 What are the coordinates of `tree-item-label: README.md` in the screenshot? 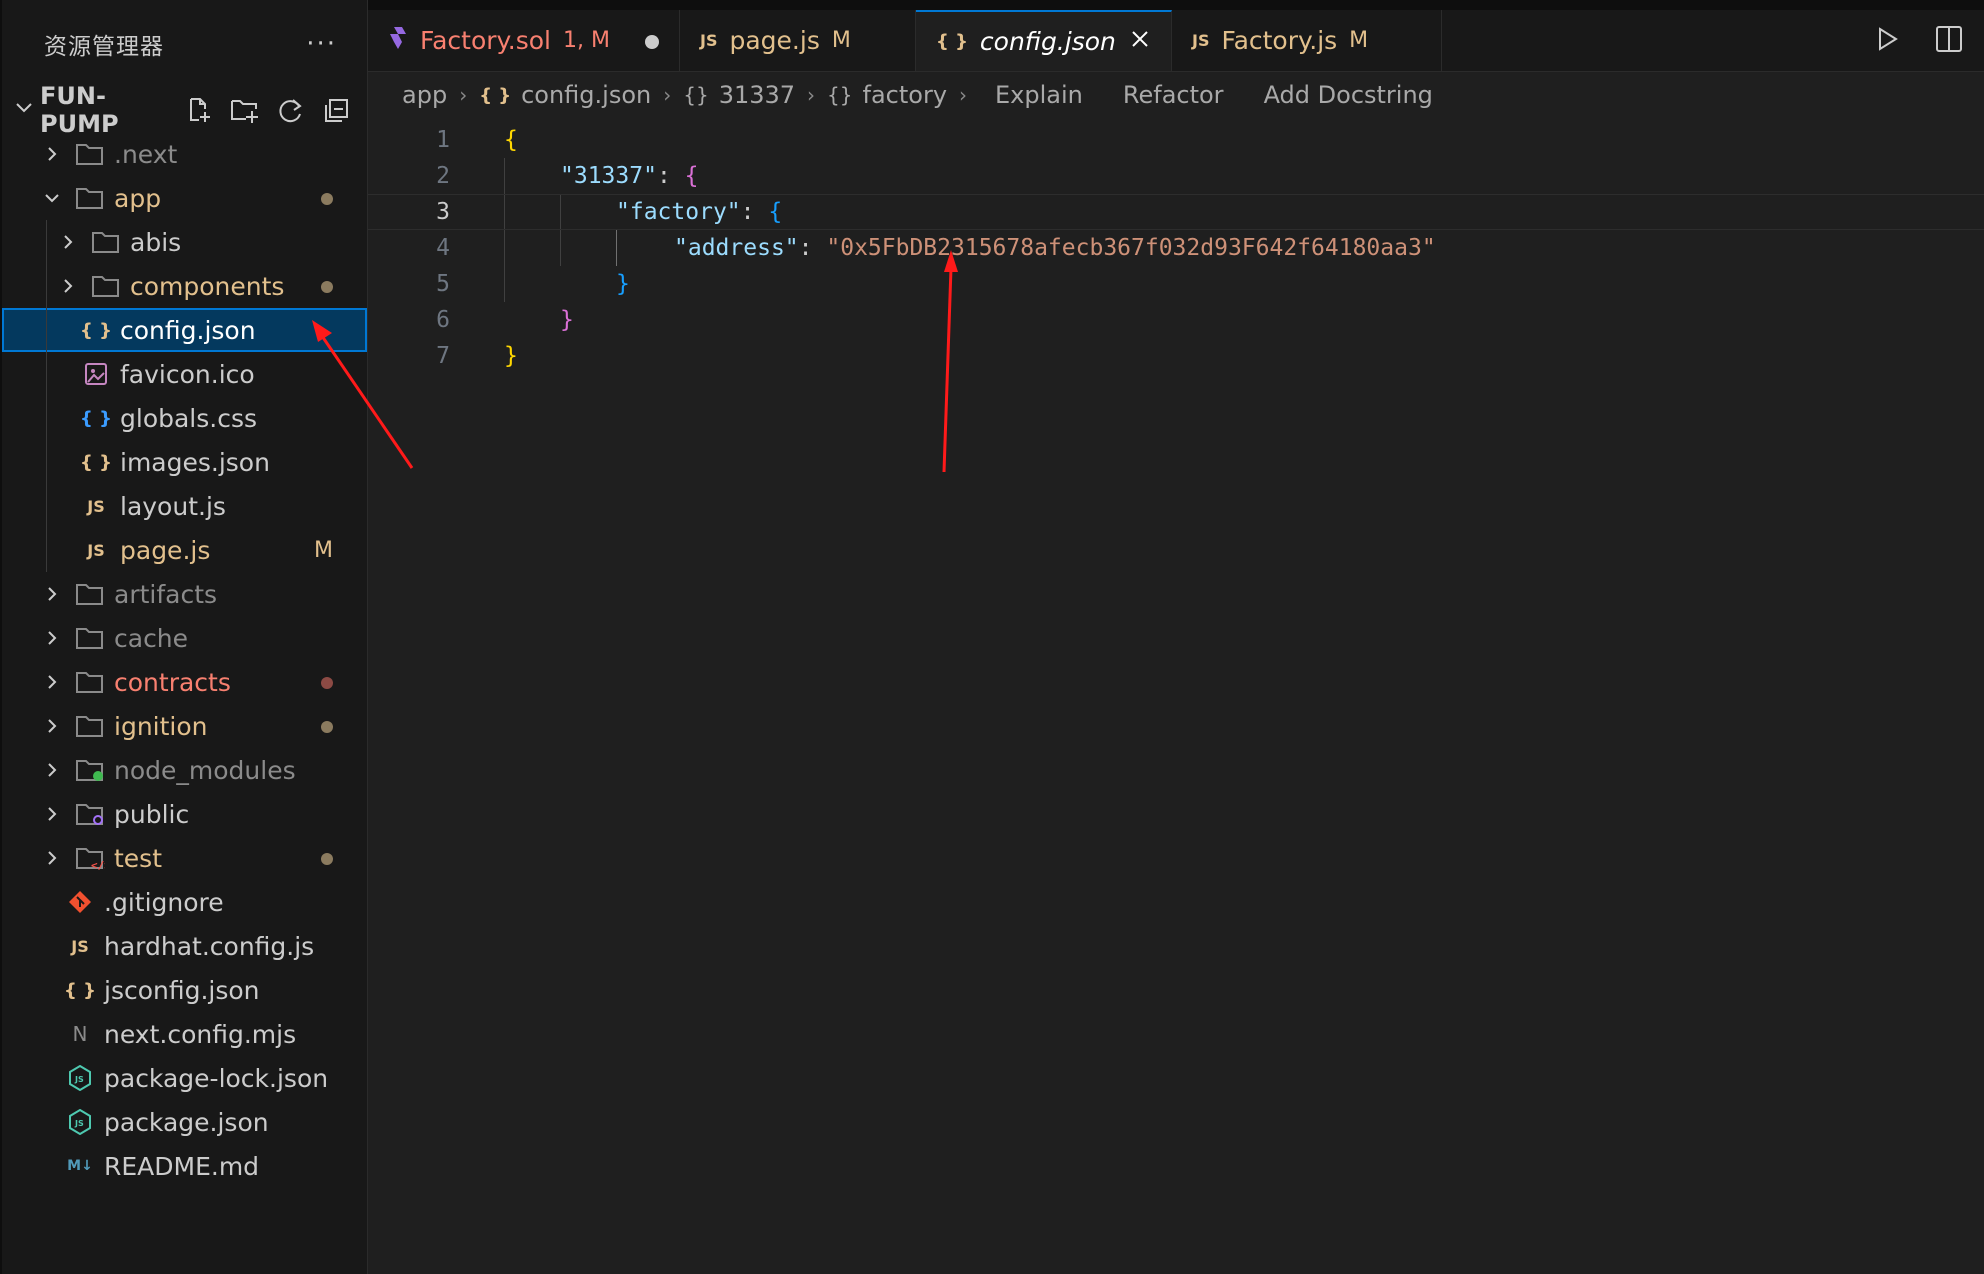 It's located at (182, 1166).